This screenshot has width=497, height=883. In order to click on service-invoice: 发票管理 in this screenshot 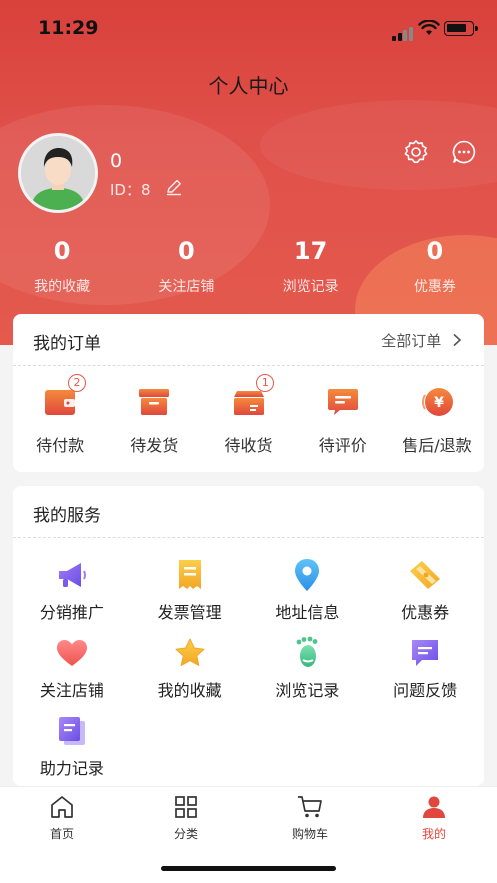, I will do `click(190, 597)`.